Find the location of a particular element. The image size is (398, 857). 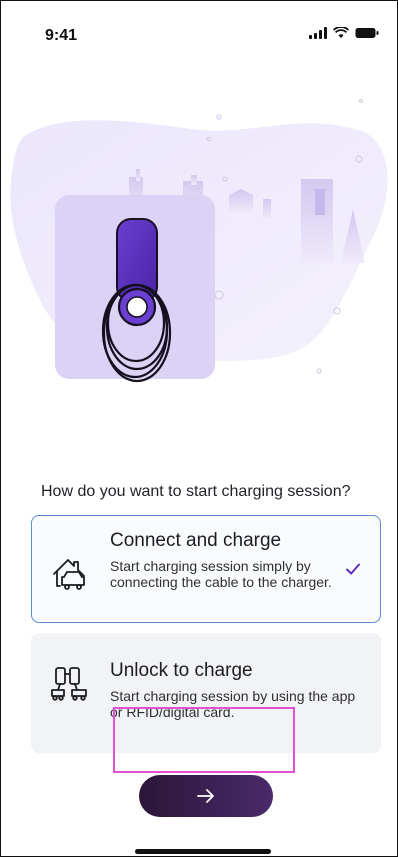

status-icons is located at coordinates (344, 33).